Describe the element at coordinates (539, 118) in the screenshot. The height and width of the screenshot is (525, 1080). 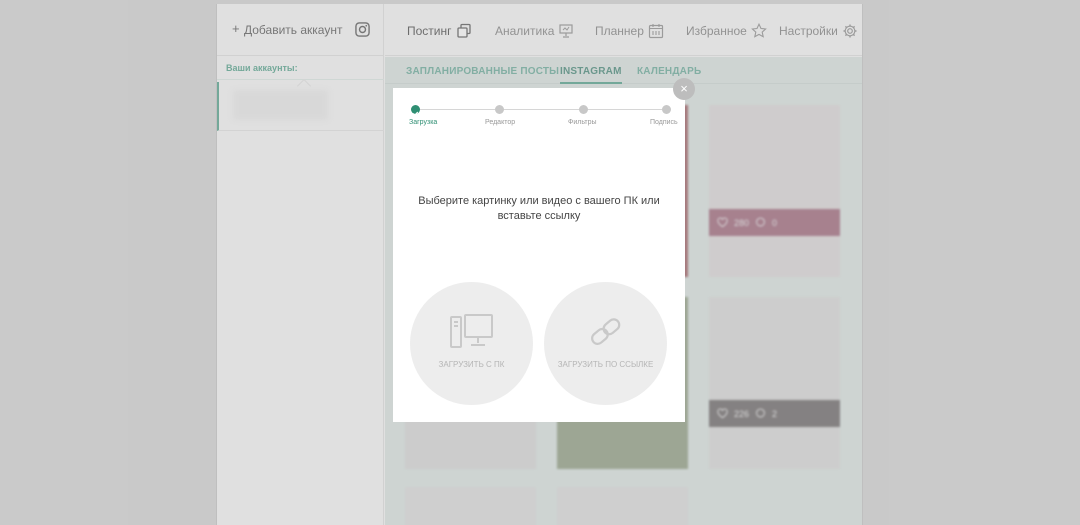
I see `stepper: Загрузка Редактор Фильтры Подпись` at that location.